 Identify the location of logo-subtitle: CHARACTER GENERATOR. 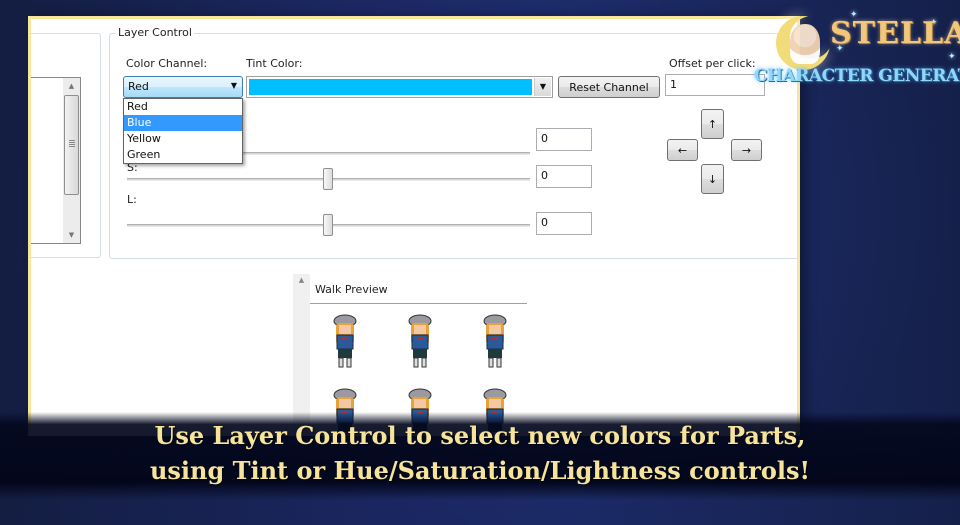
(857, 76).